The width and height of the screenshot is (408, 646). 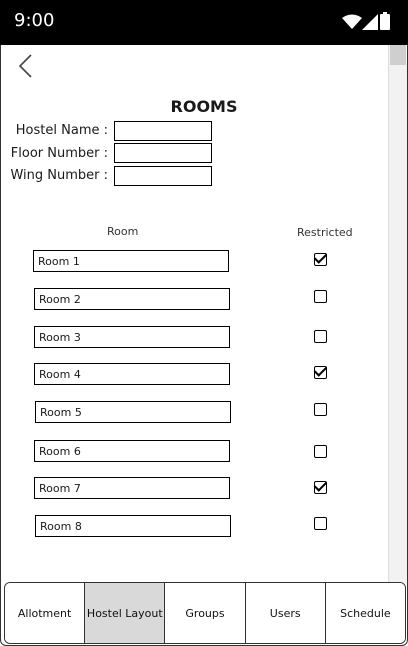 What do you see at coordinates (365, 613) in the screenshot?
I see `tab-schedule: Schedule` at bounding box center [365, 613].